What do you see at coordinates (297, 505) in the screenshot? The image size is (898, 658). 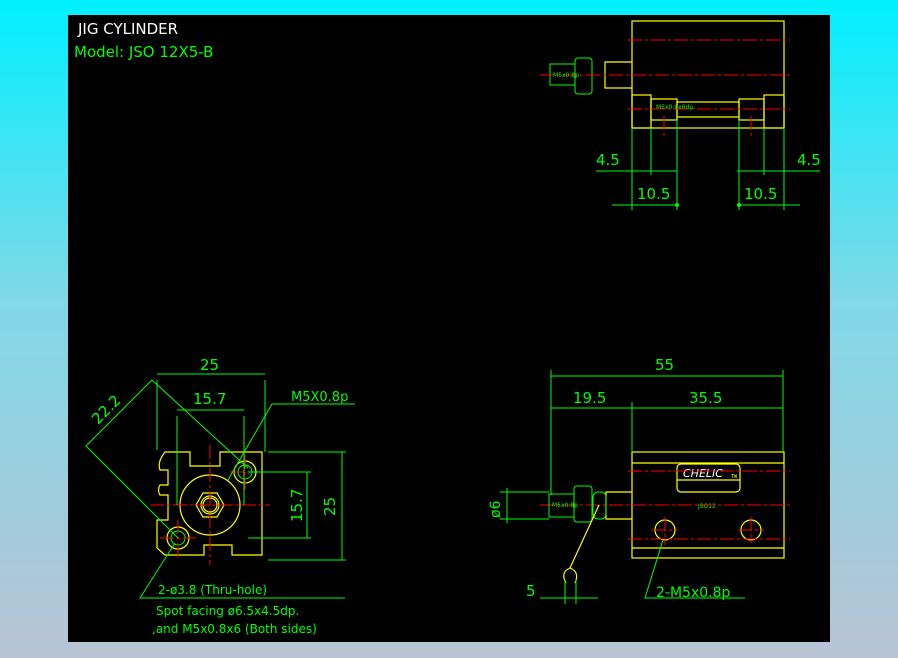 I see `dim-inner-height: 15.7` at bounding box center [297, 505].